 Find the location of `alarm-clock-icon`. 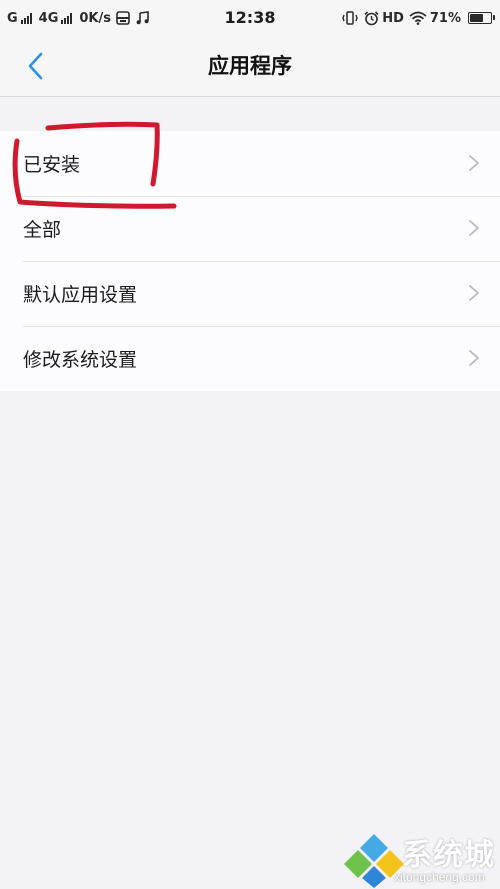

alarm-clock-icon is located at coordinates (371, 18).